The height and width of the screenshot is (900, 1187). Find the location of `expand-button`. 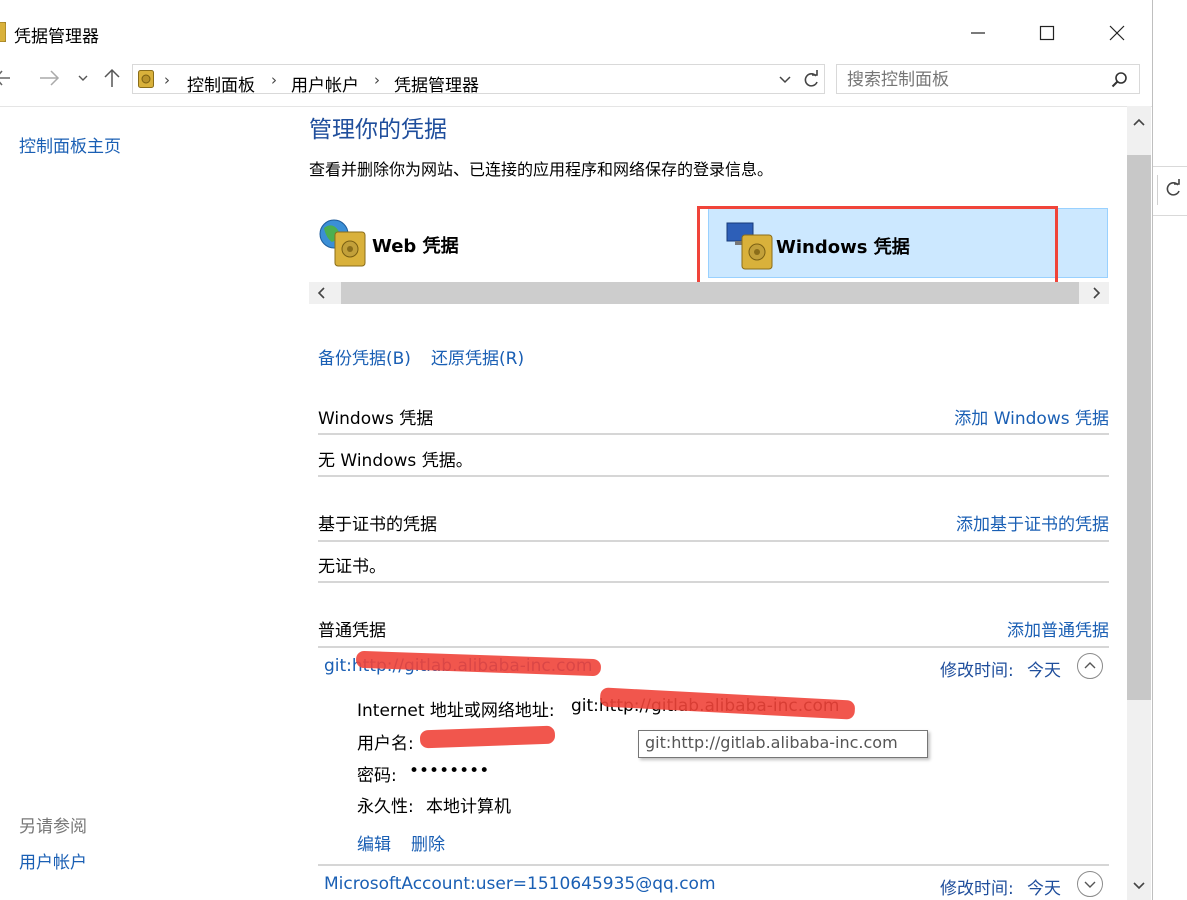

expand-button is located at coordinates (1090, 884).